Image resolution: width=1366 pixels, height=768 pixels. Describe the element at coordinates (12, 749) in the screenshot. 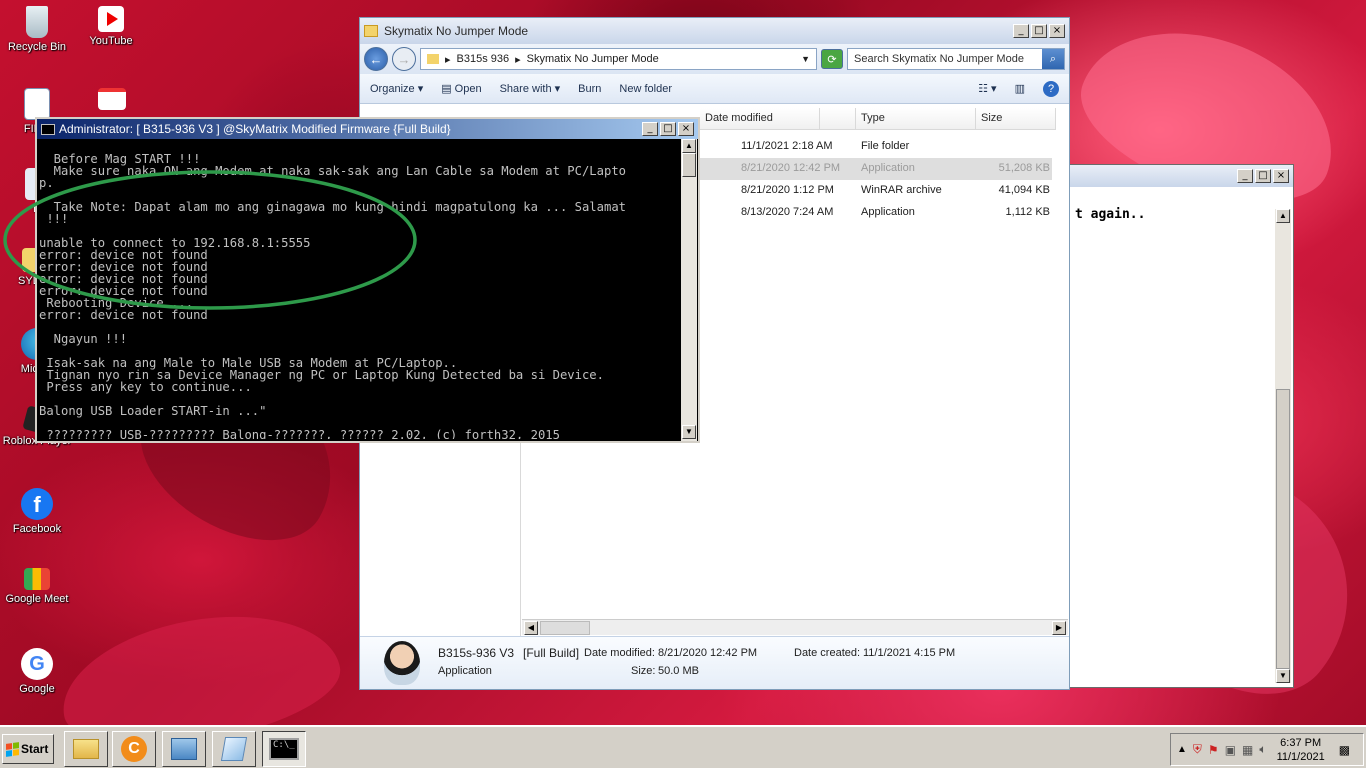

I see `windows-logo-icon` at that location.